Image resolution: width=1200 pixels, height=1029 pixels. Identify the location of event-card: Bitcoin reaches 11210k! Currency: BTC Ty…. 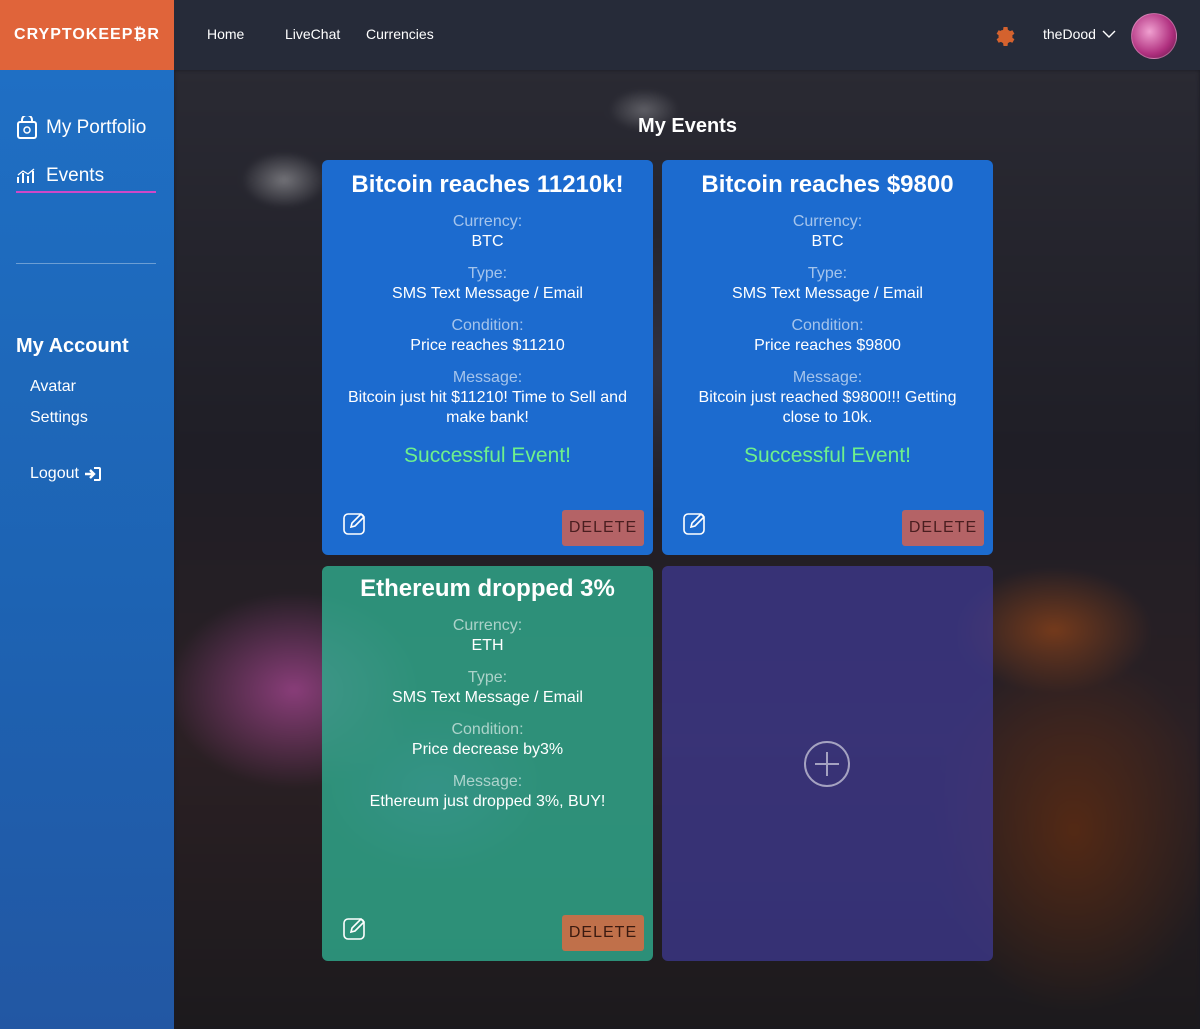
(487, 357).